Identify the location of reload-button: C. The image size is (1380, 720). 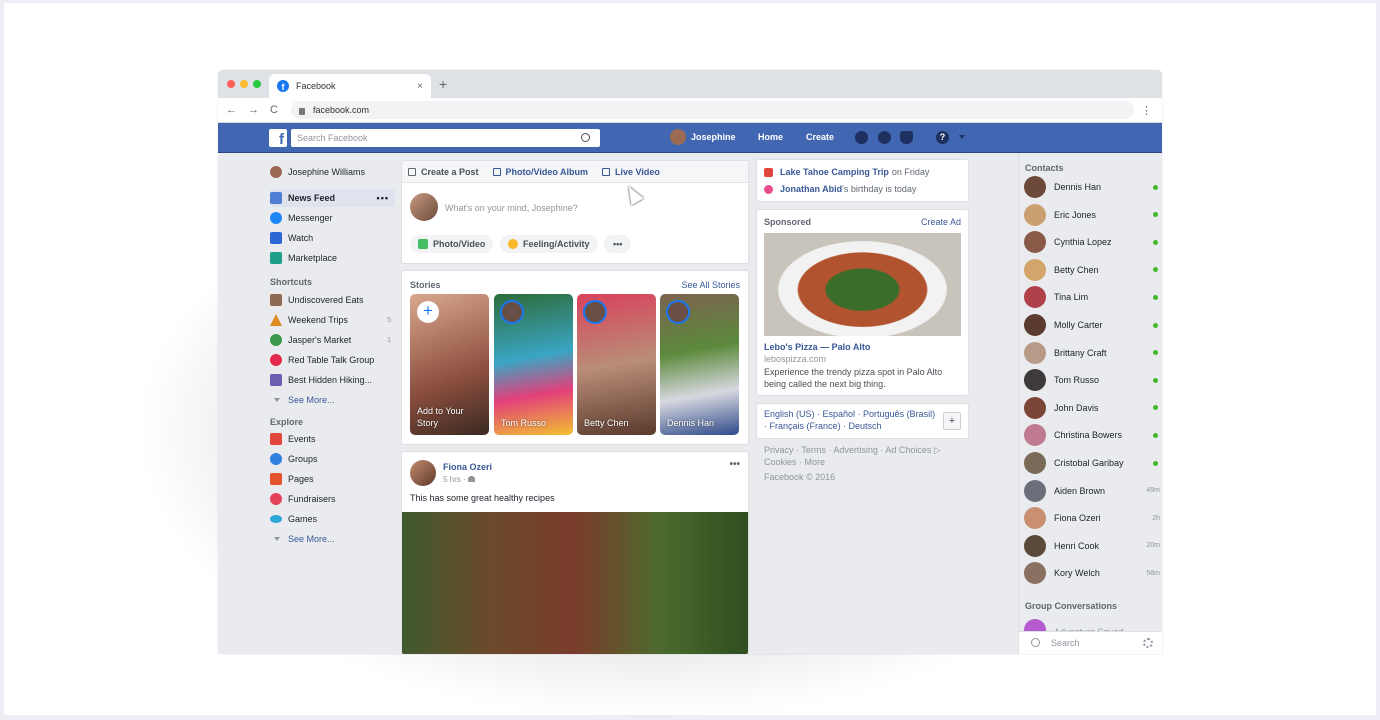
(274, 110).